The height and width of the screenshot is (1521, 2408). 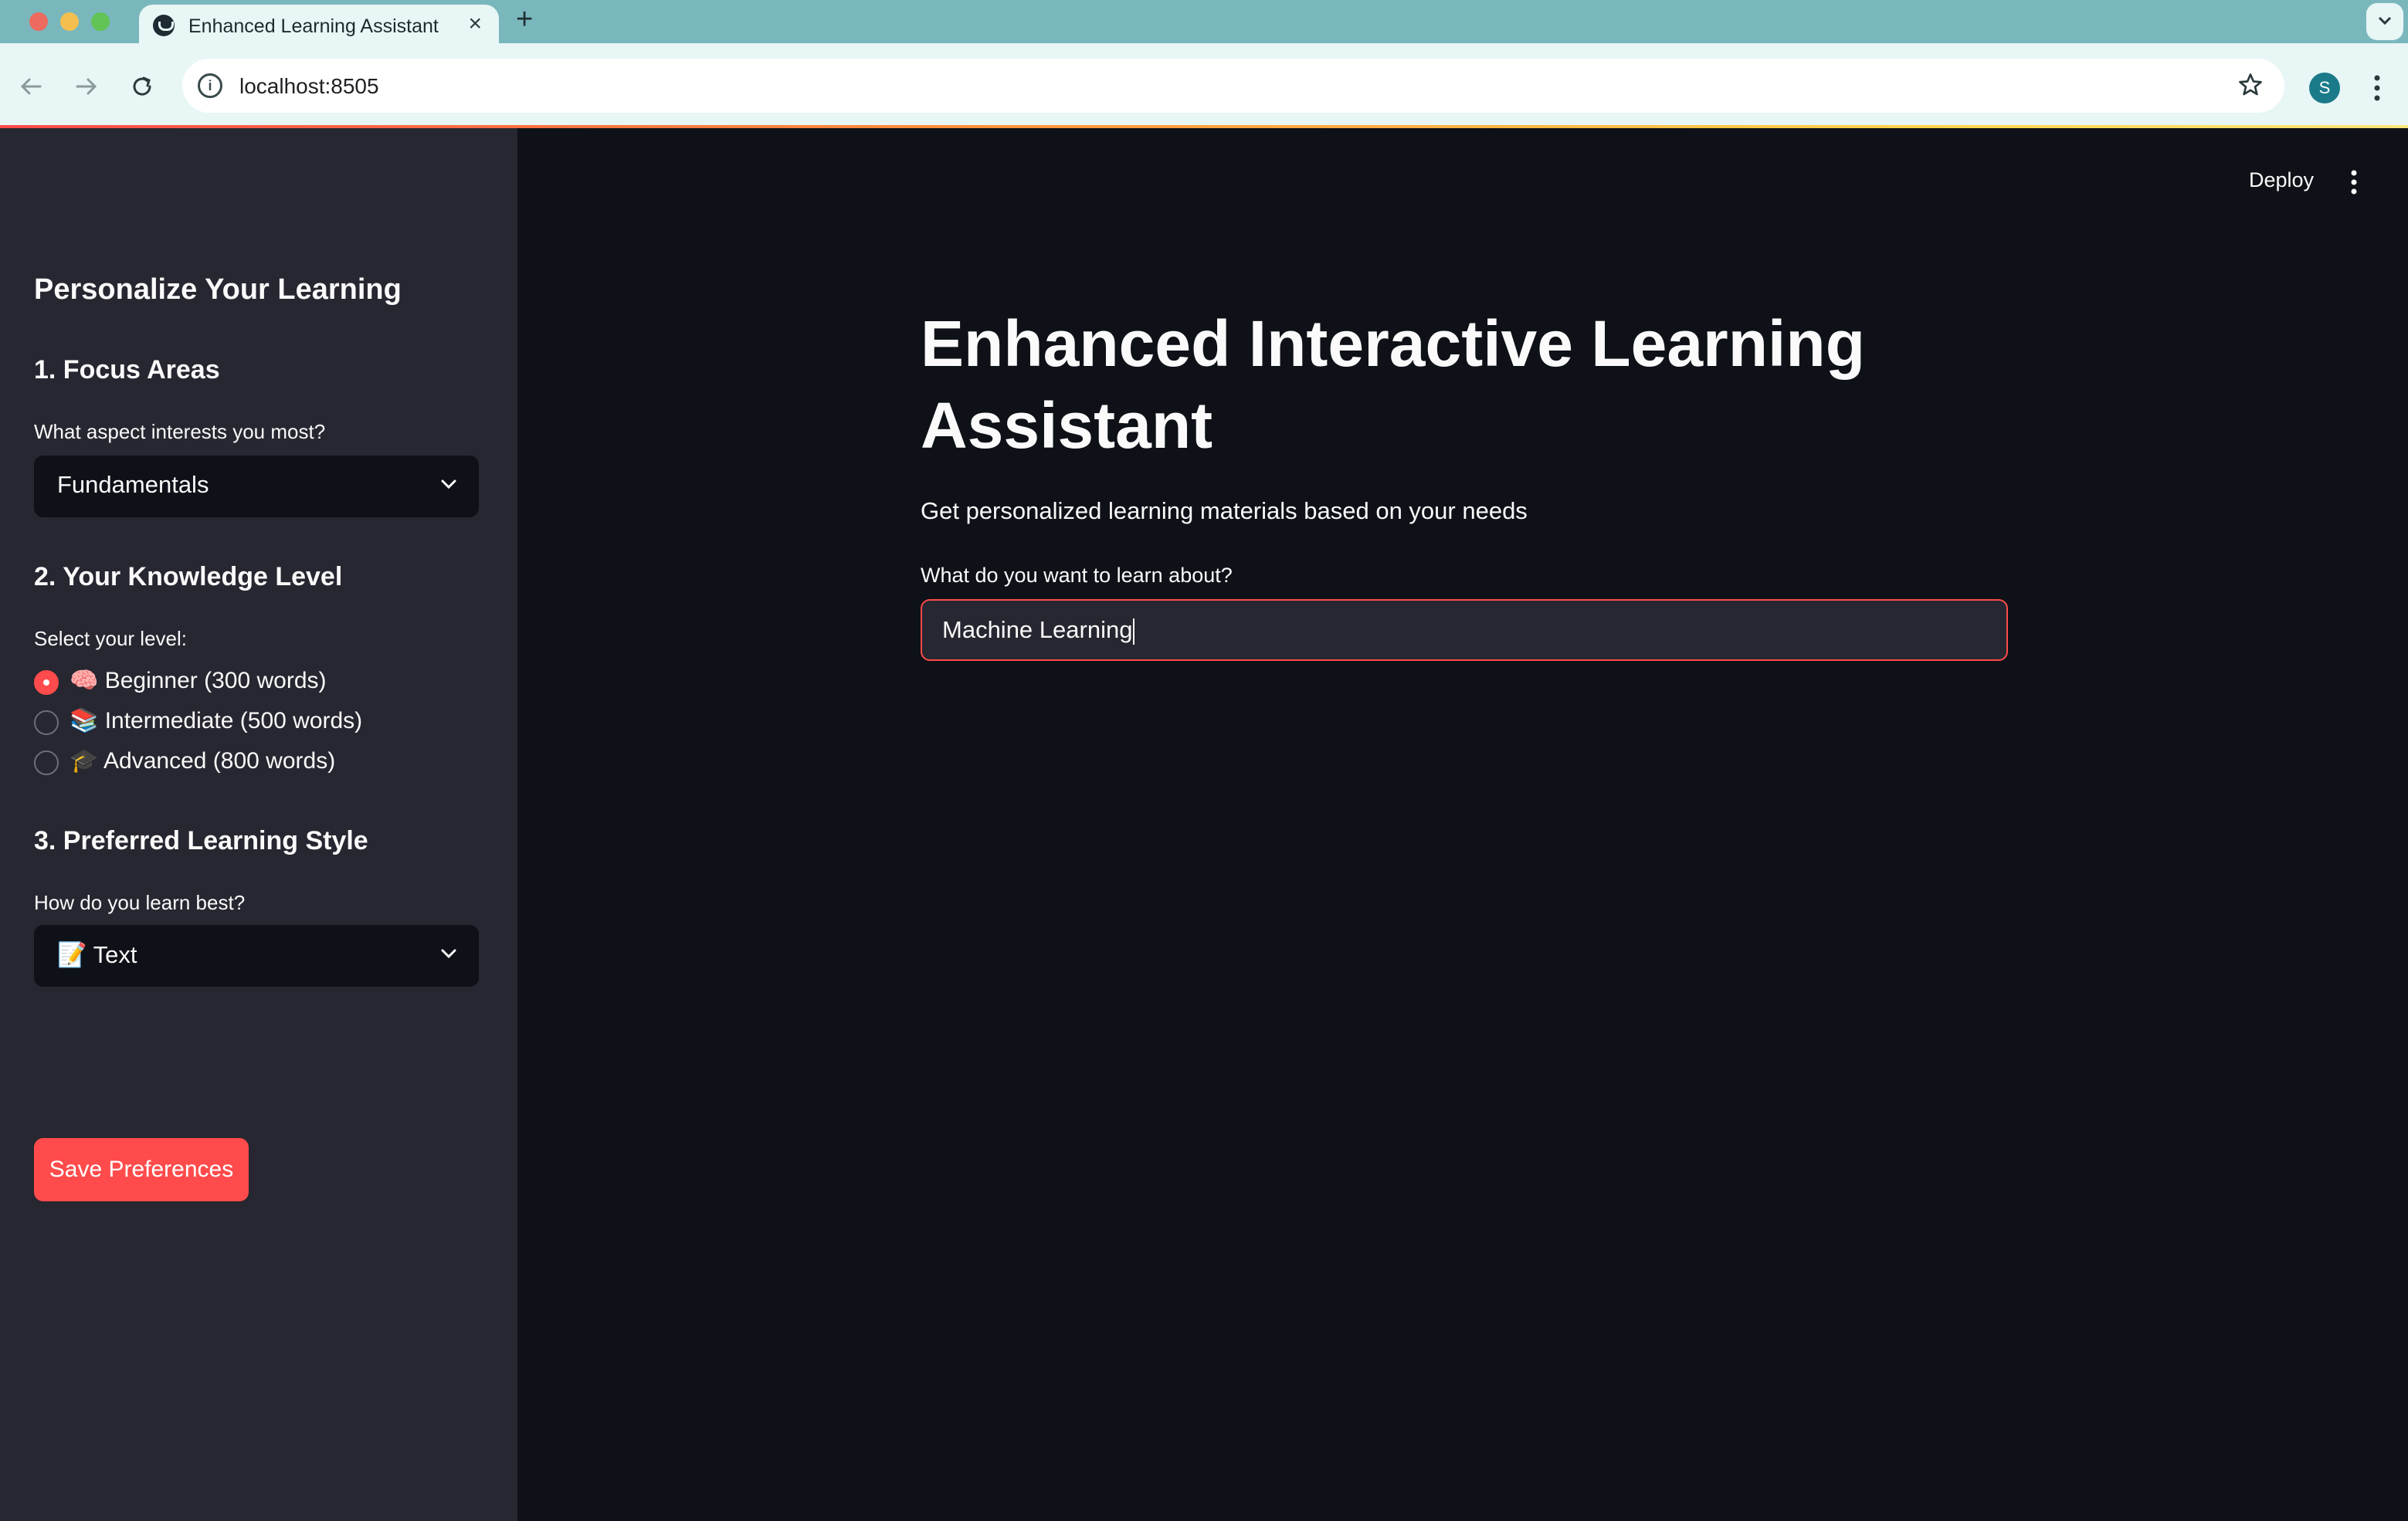 What do you see at coordinates (188, 576) in the screenshot?
I see `knowledge-level-heading: 2. Your Knowledge Level` at bounding box center [188, 576].